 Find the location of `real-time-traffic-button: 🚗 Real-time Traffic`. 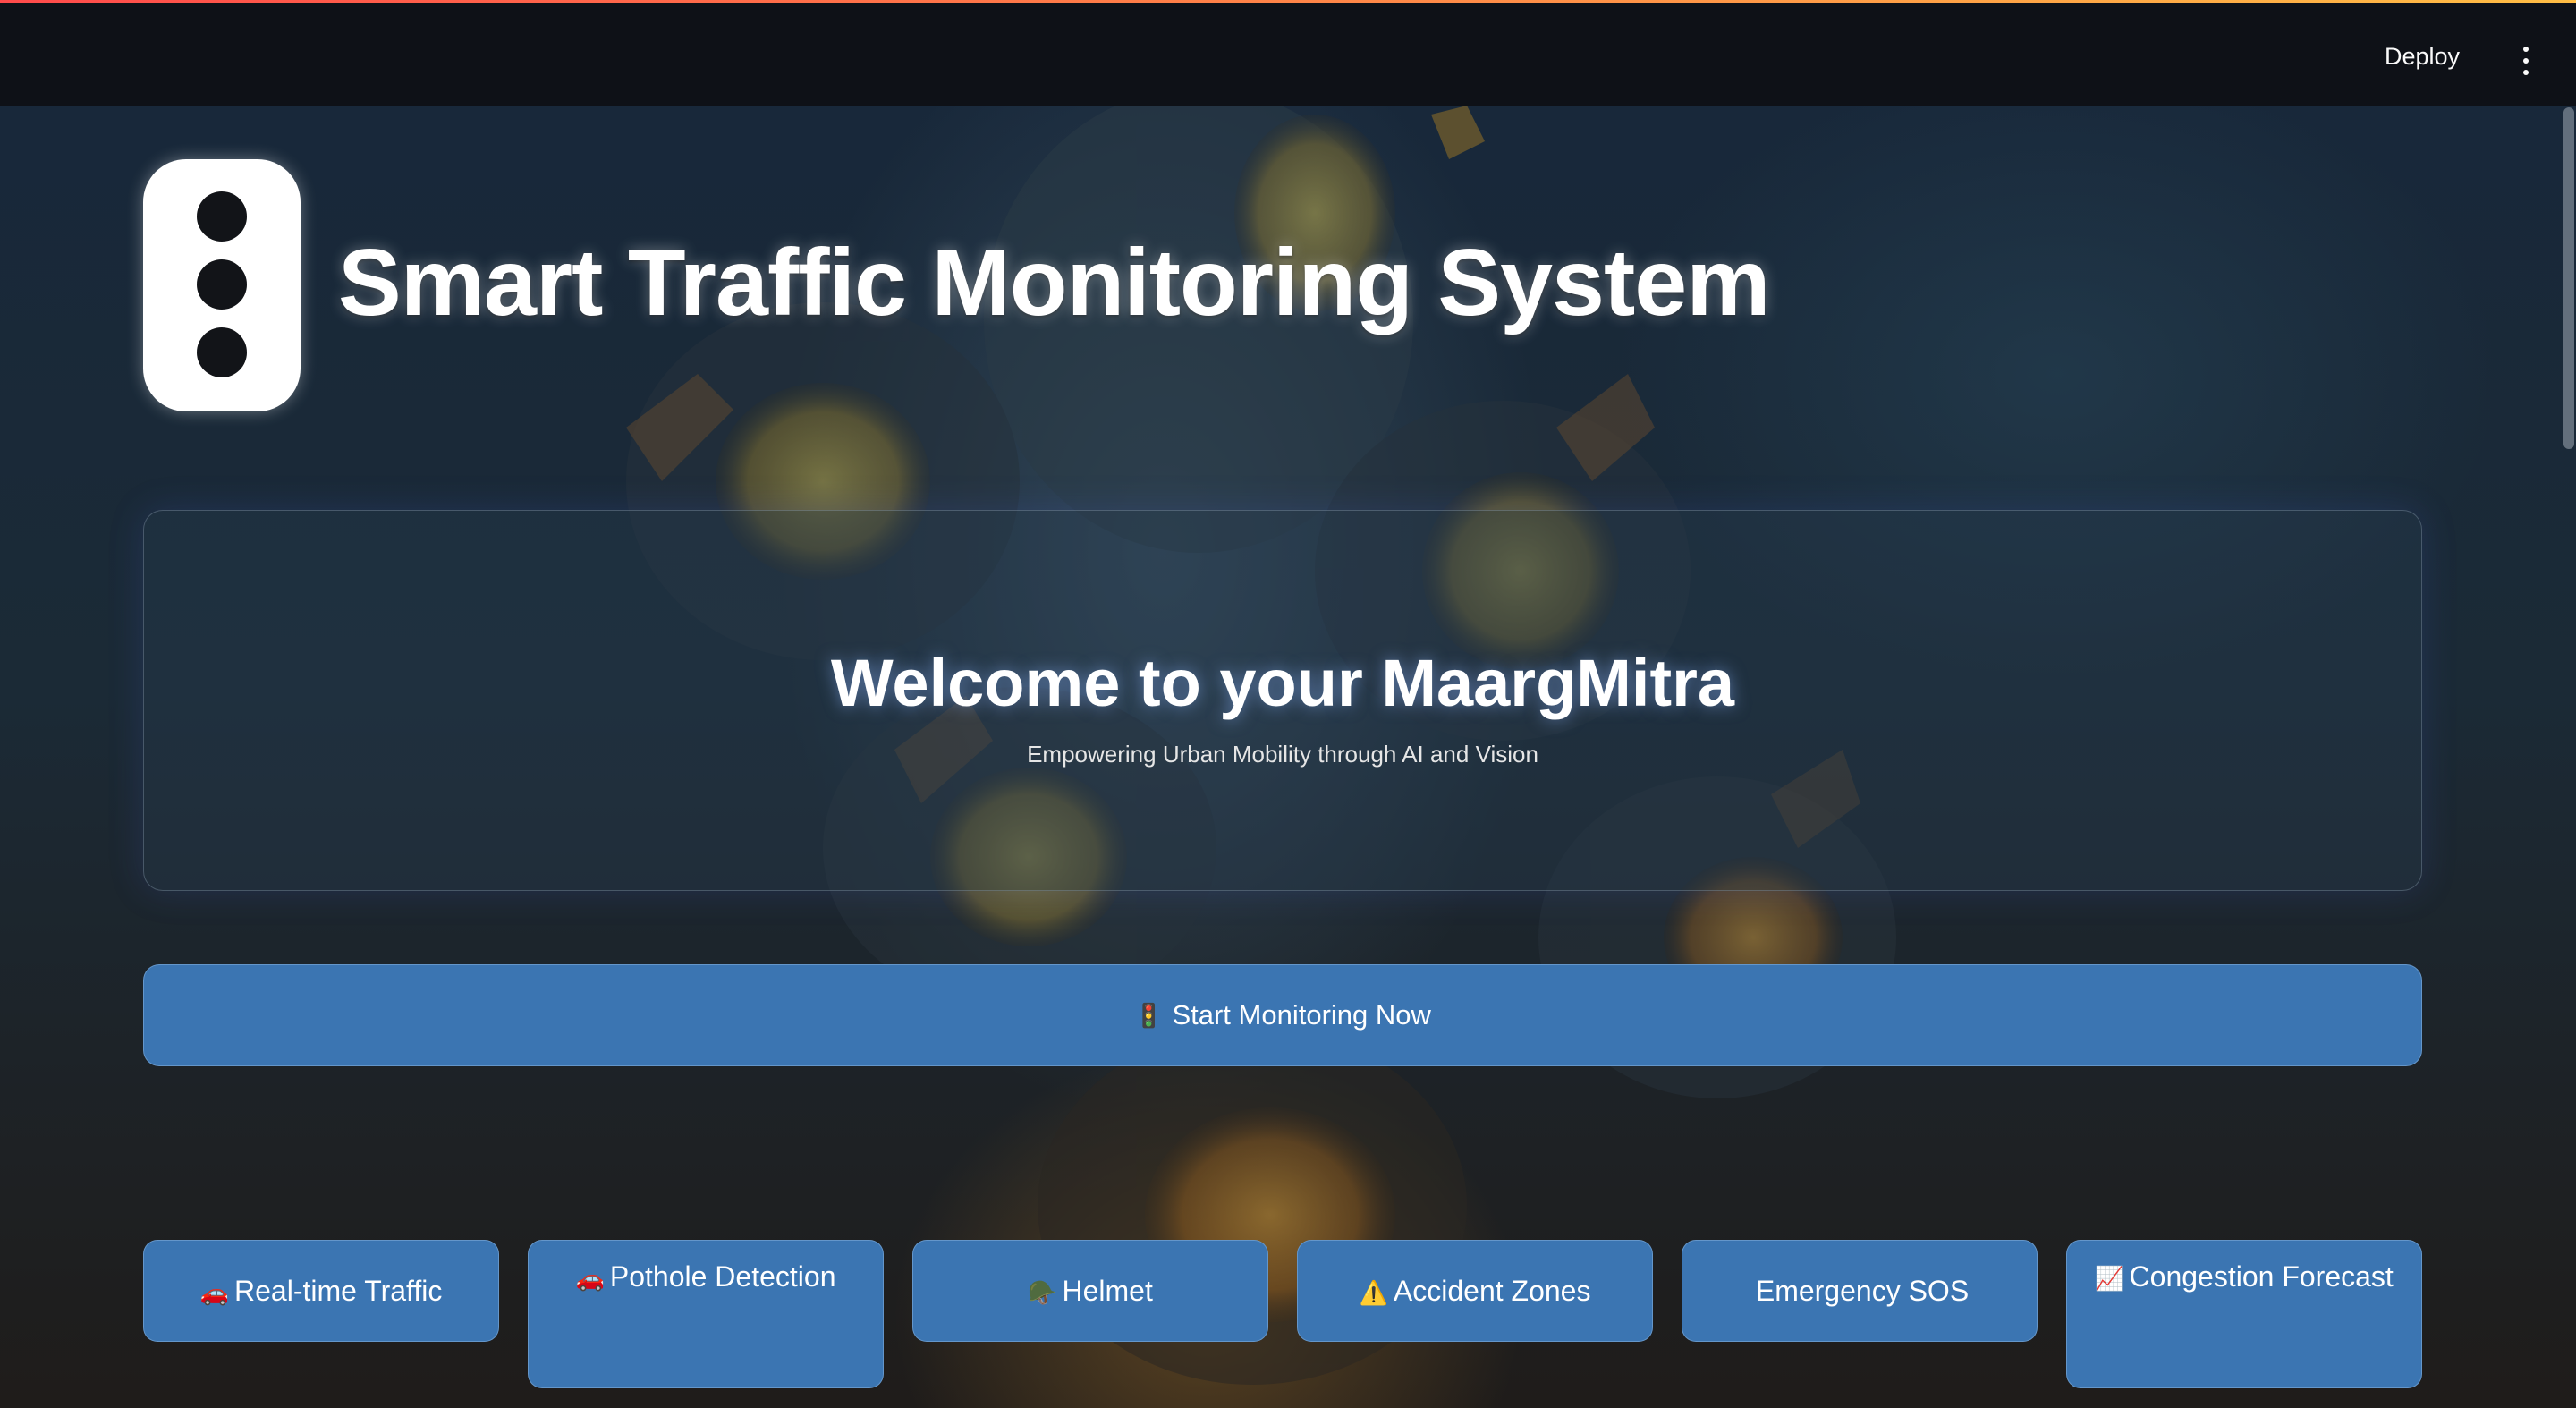

real-time-traffic-button: 🚗 Real-time Traffic is located at coordinates (321, 1291).